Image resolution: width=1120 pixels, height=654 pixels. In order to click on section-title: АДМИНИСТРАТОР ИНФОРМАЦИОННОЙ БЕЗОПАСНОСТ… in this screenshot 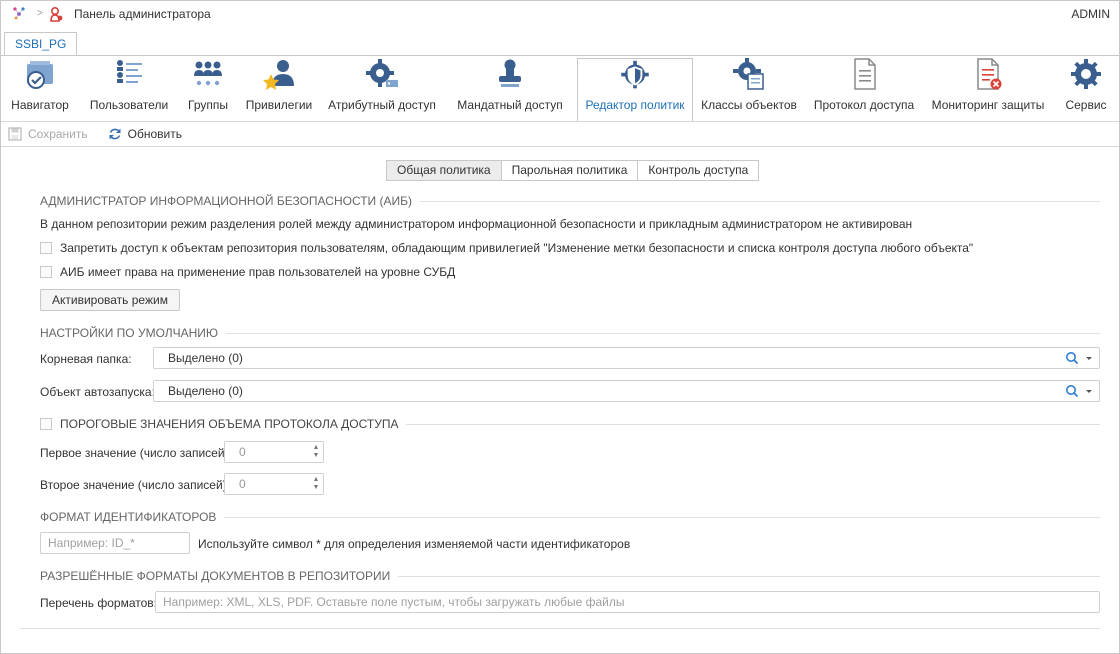, I will do `click(226, 201)`.